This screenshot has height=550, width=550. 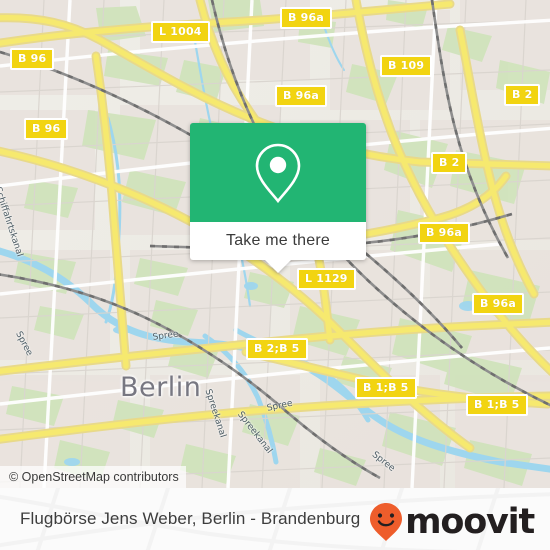 I want to click on map-attribution: © OpenStreetMap contributors, so click(x=93, y=477).